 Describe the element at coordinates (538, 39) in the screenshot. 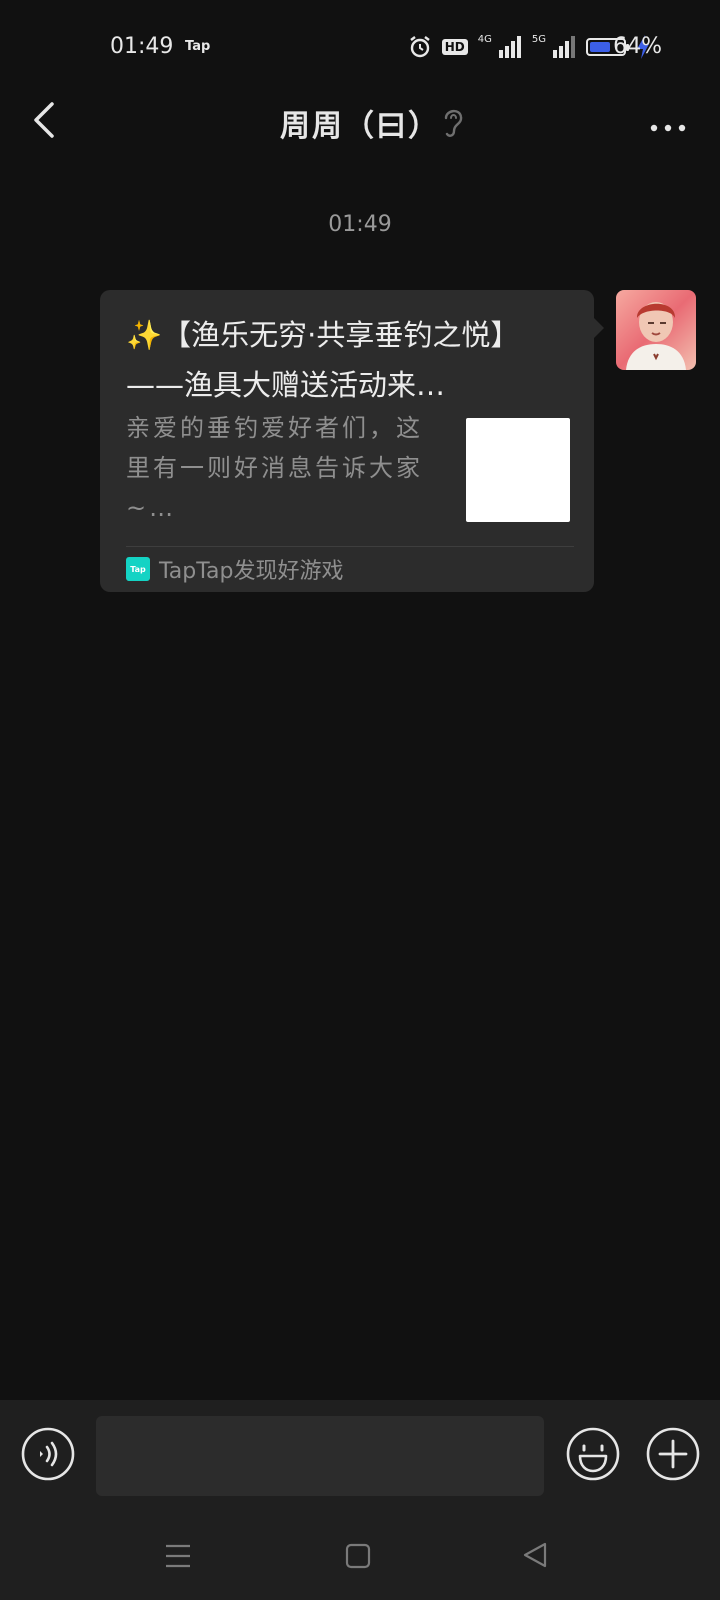

I see `network-label-5g: 5G` at that location.